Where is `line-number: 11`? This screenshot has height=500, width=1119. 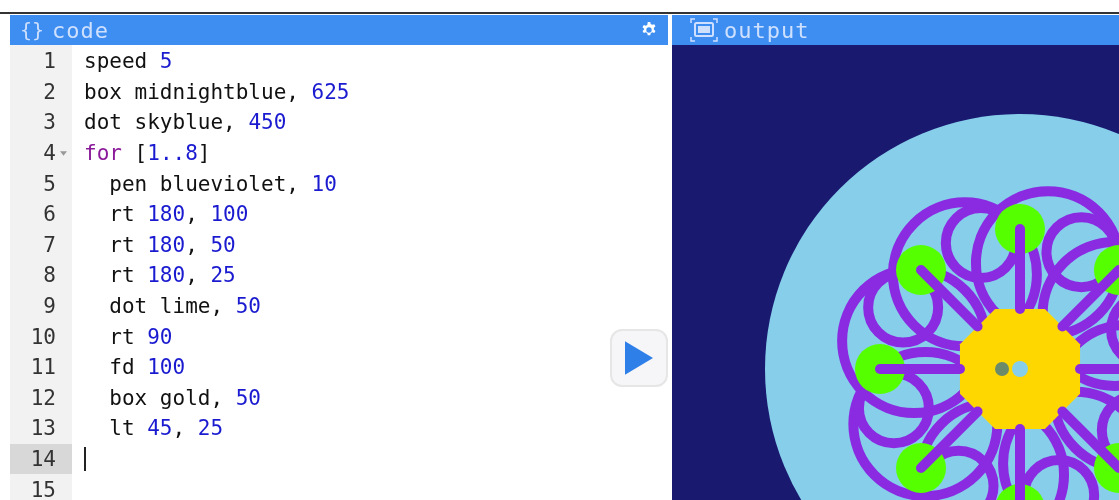
line-number: 11 is located at coordinates (43, 368).